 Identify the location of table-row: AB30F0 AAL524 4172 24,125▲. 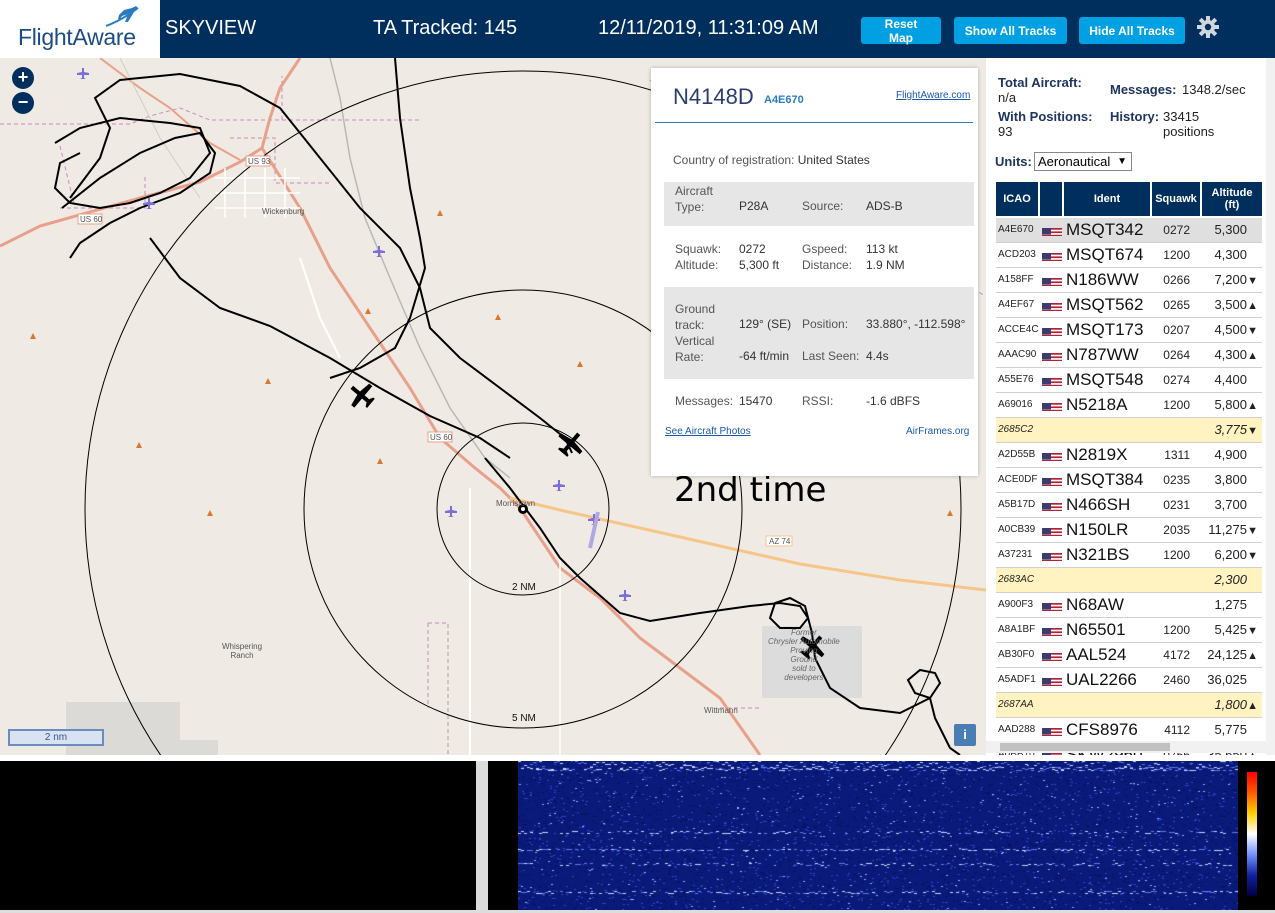
(1129, 655).